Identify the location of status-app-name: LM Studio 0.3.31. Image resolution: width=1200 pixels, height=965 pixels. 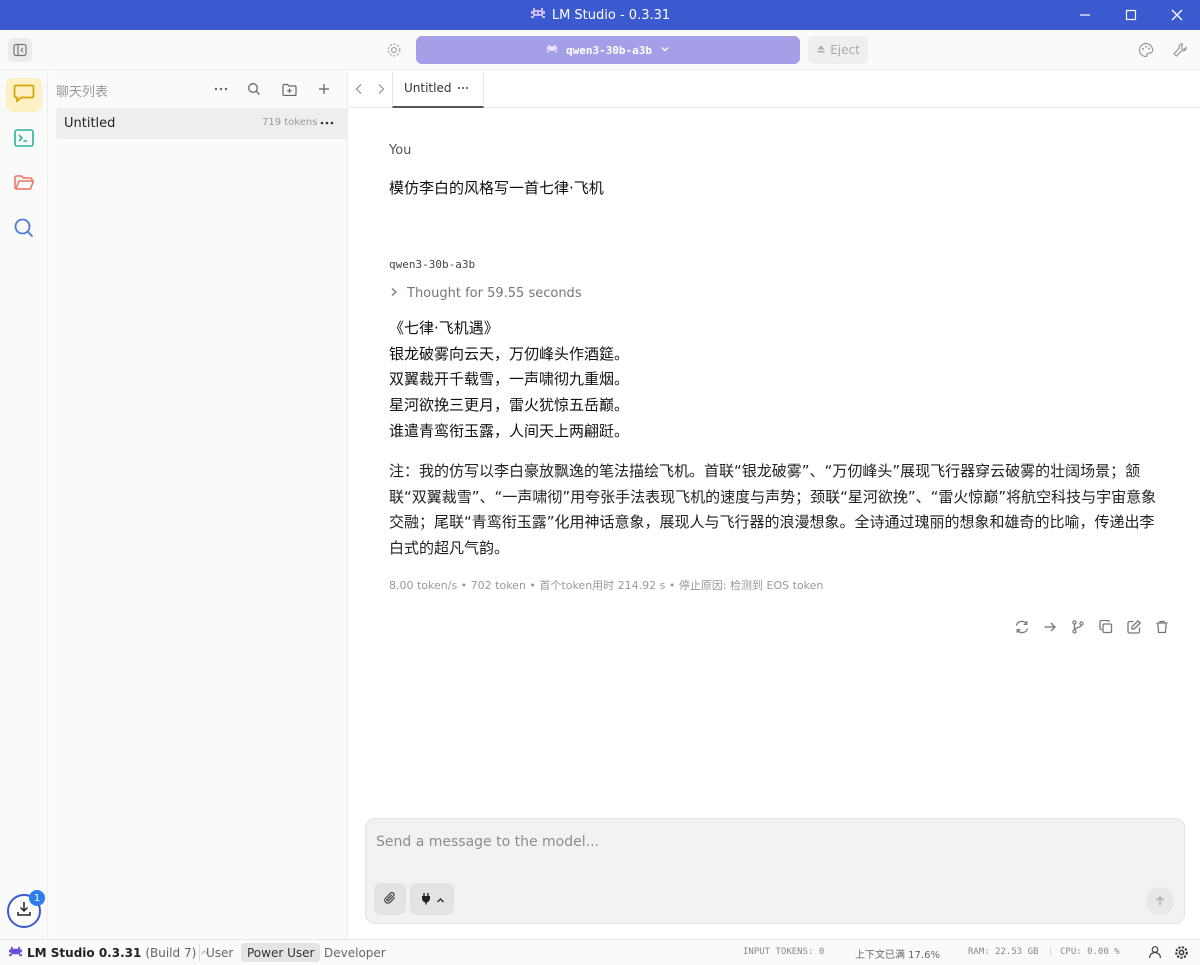
(84, 953).